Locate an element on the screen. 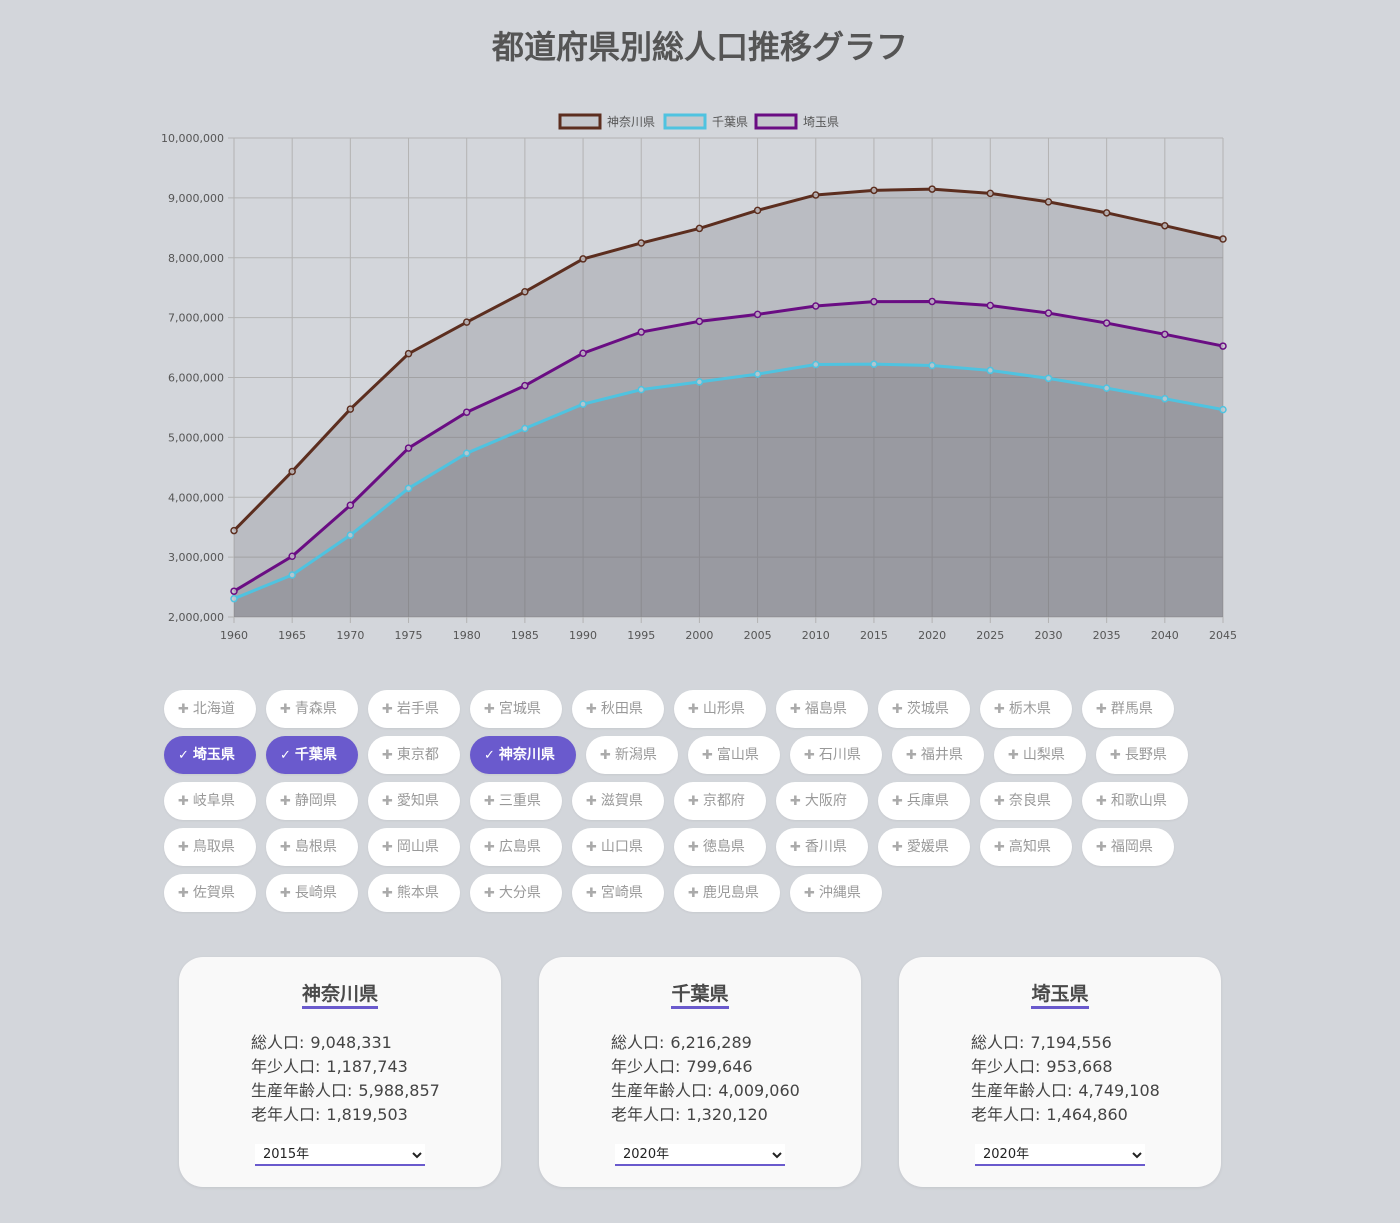 This screenshot has width=1400, height=1223. prefecture-button: ✚ 三重県 is located at coordinates (516, 801).